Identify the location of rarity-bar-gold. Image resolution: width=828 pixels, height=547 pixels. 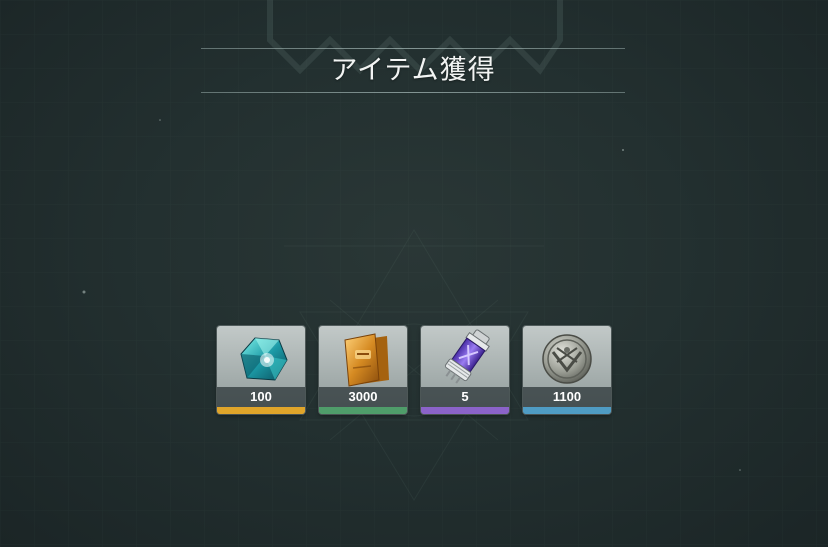
(261, 410).